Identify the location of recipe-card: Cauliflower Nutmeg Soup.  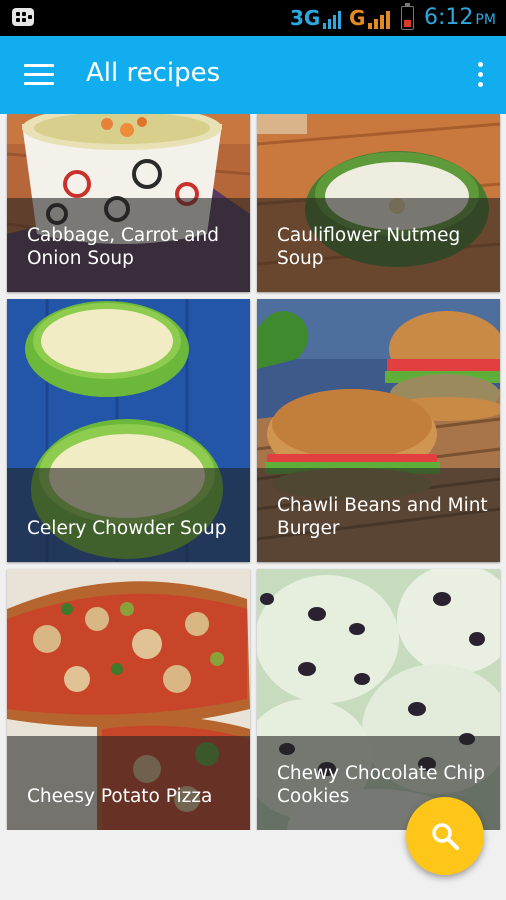
(378, 203).